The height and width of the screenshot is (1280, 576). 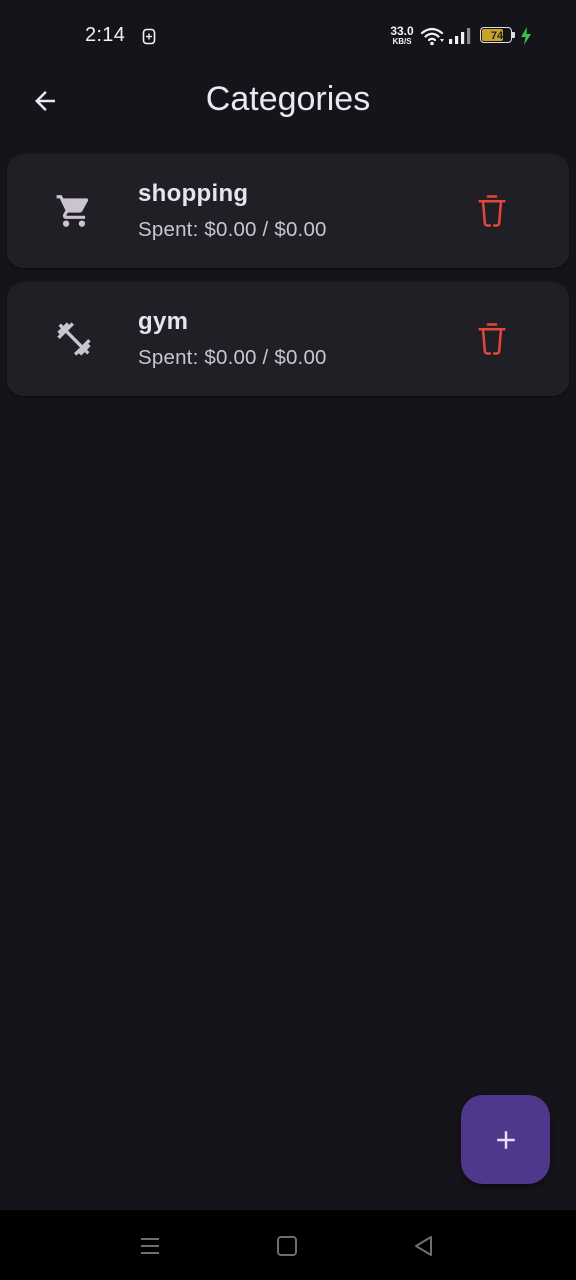 I want to click on category-name: gym, so click(x=163, y=321).